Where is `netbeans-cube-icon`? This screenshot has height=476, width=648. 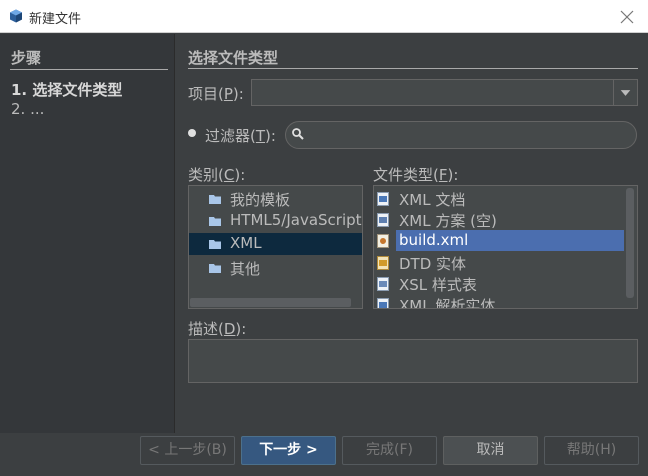
netbeans-cube-icon is located at coordinates (16, 16).